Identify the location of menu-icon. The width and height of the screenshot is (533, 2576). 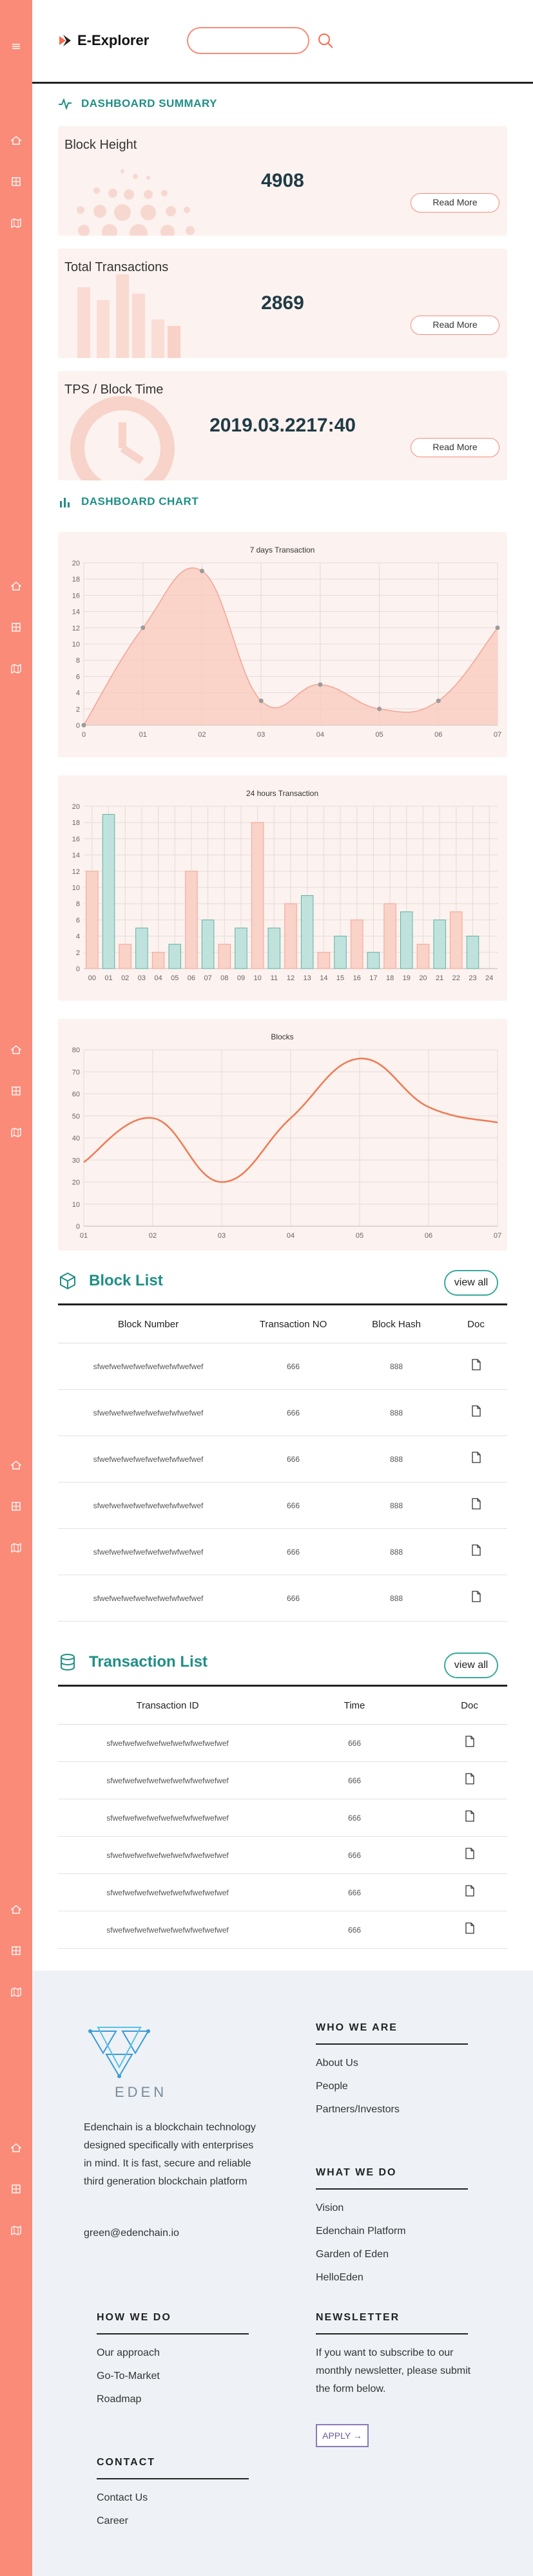
(16, 46).